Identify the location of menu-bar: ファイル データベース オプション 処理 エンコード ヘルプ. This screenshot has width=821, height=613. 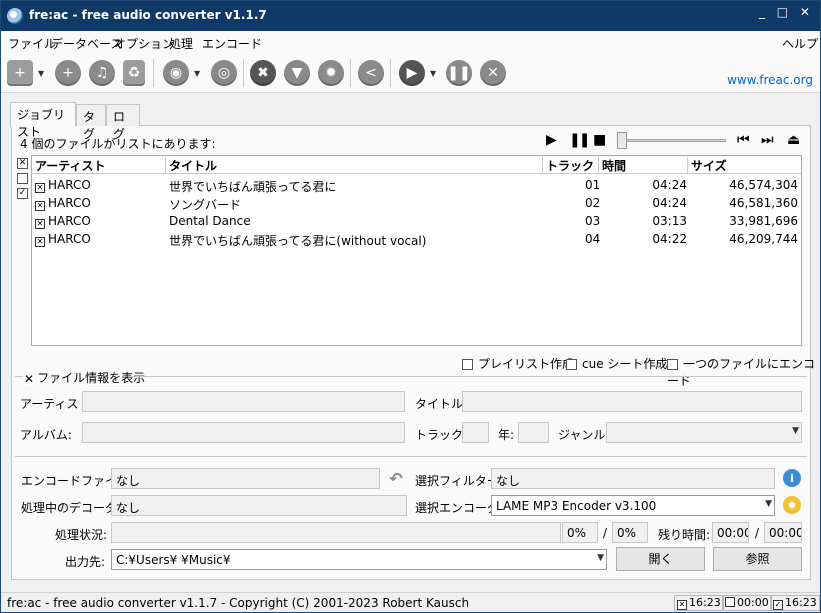
(410, 42).